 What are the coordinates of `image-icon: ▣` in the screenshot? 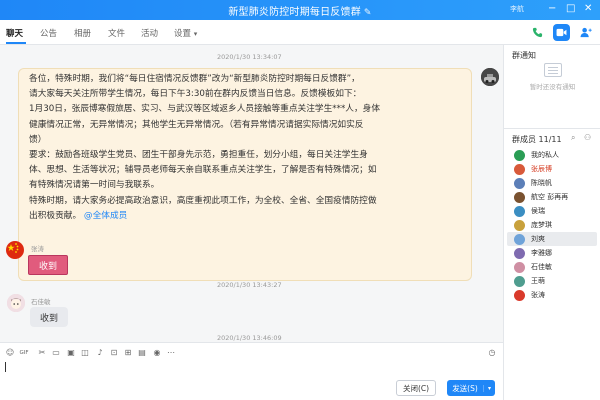 It's located at (71, 352).